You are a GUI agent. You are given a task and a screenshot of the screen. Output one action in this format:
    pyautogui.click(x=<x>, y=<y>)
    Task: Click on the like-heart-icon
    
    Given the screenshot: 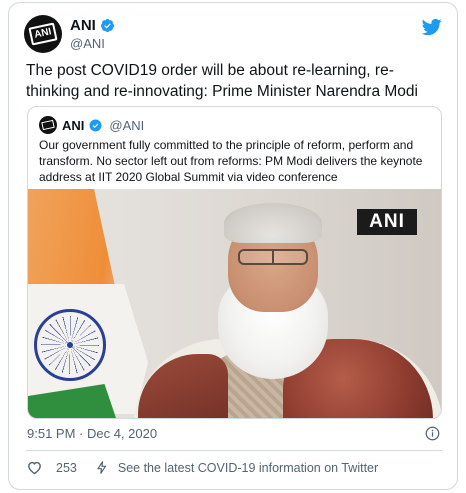 What is the action you would take?
    pyautogui.click(x=34, y=467)
    